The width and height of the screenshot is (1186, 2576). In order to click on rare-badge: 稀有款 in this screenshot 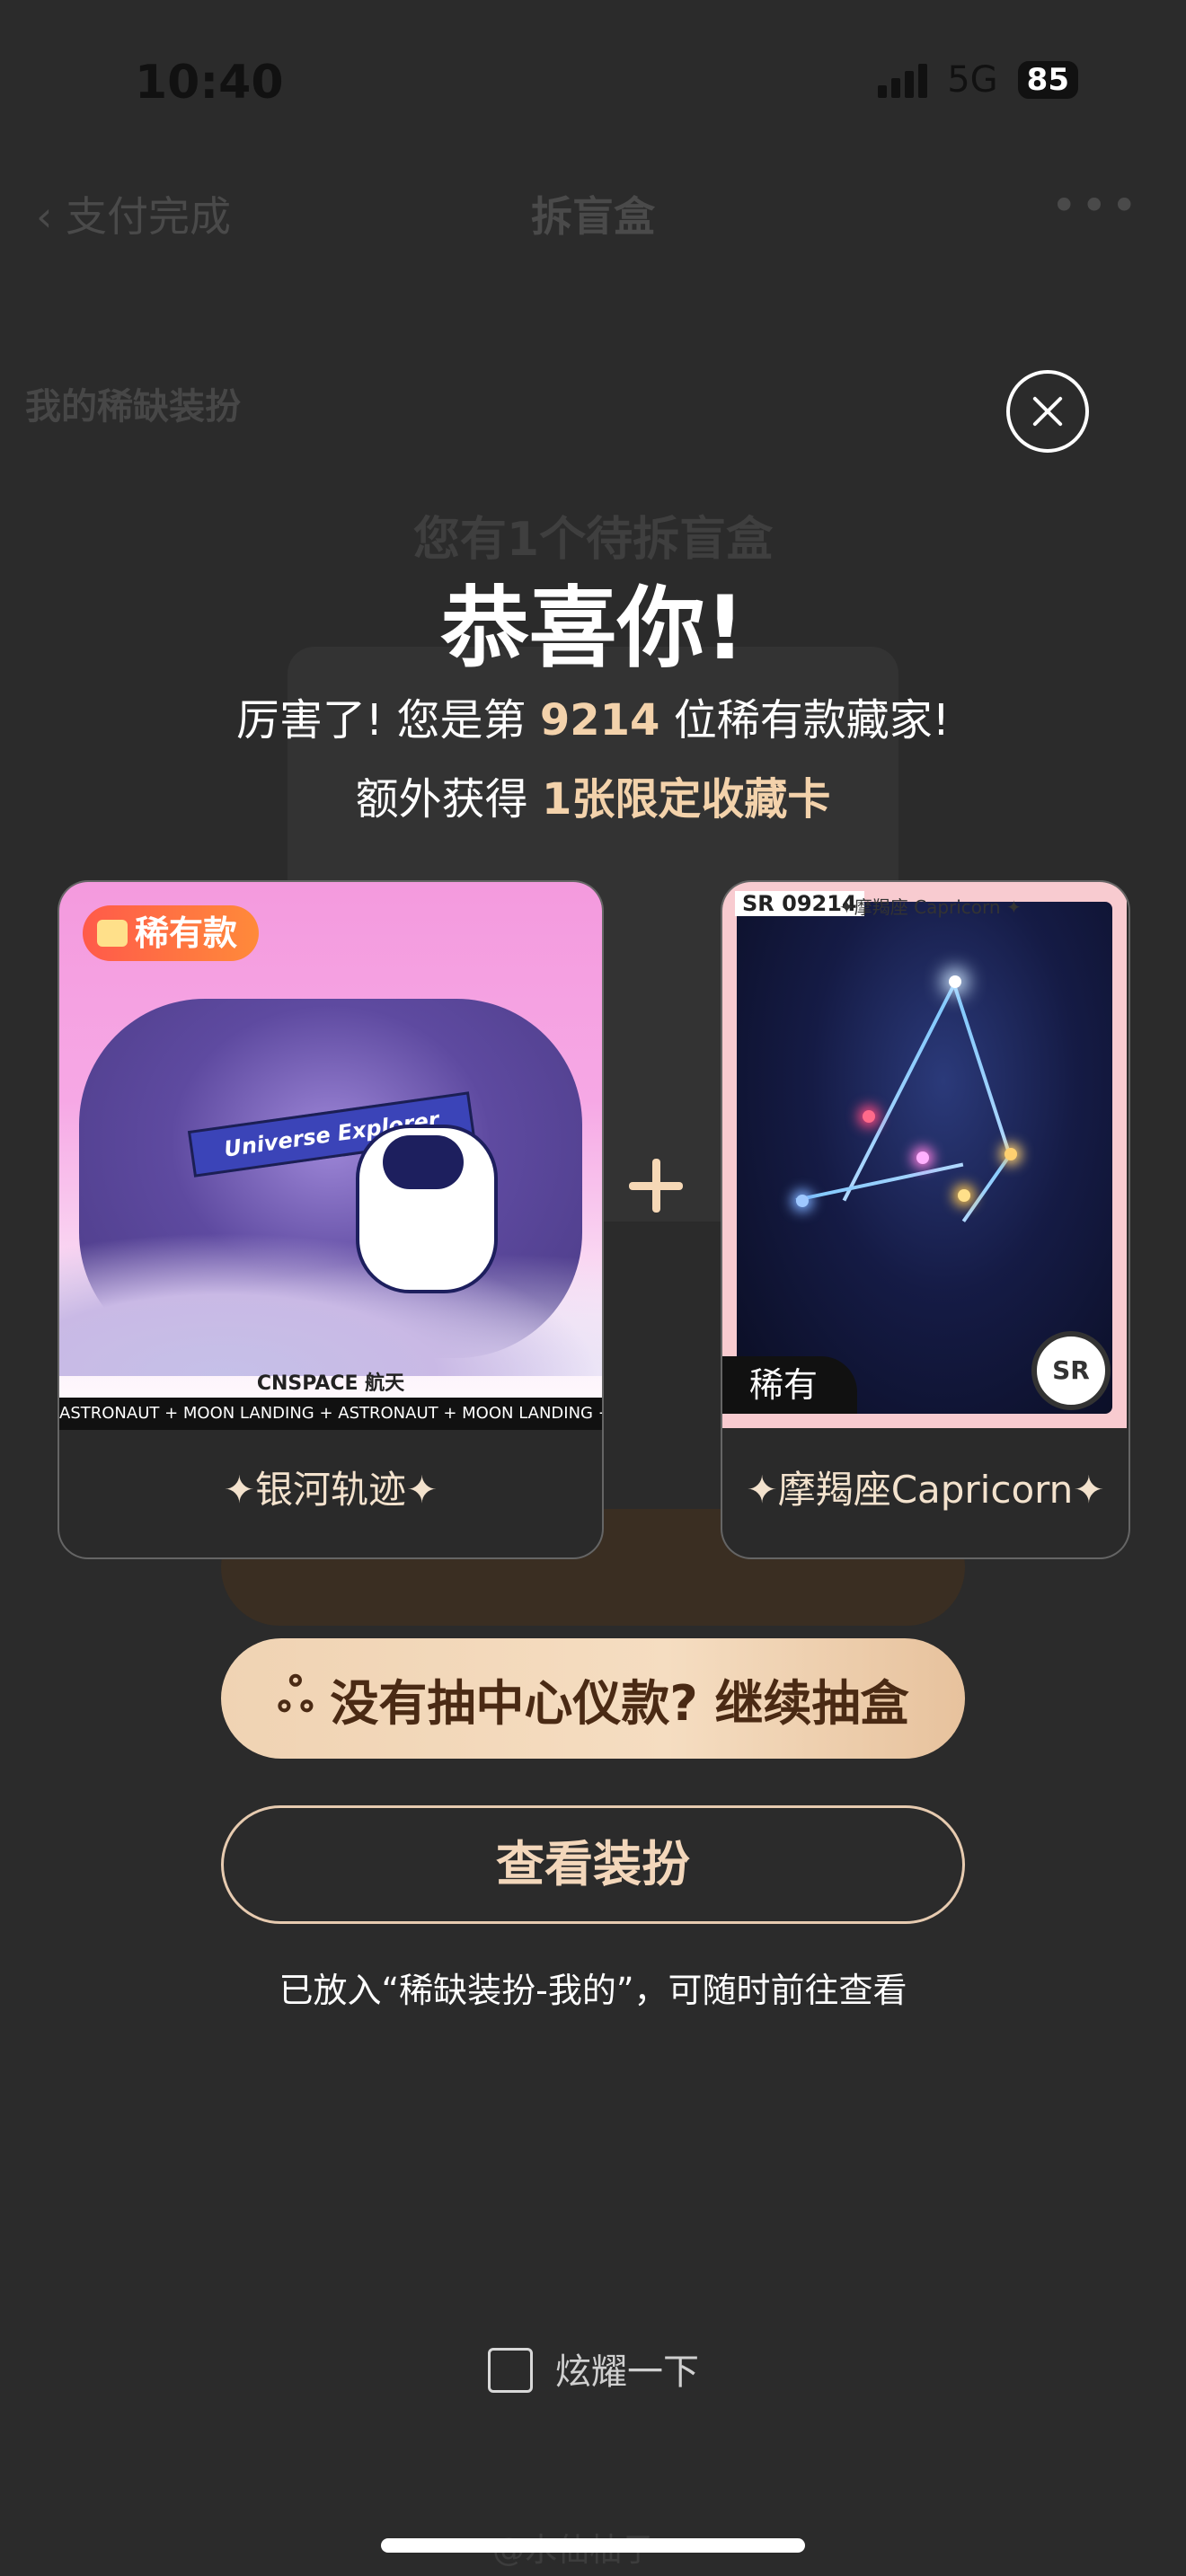, I will do `click(171, 933)`.